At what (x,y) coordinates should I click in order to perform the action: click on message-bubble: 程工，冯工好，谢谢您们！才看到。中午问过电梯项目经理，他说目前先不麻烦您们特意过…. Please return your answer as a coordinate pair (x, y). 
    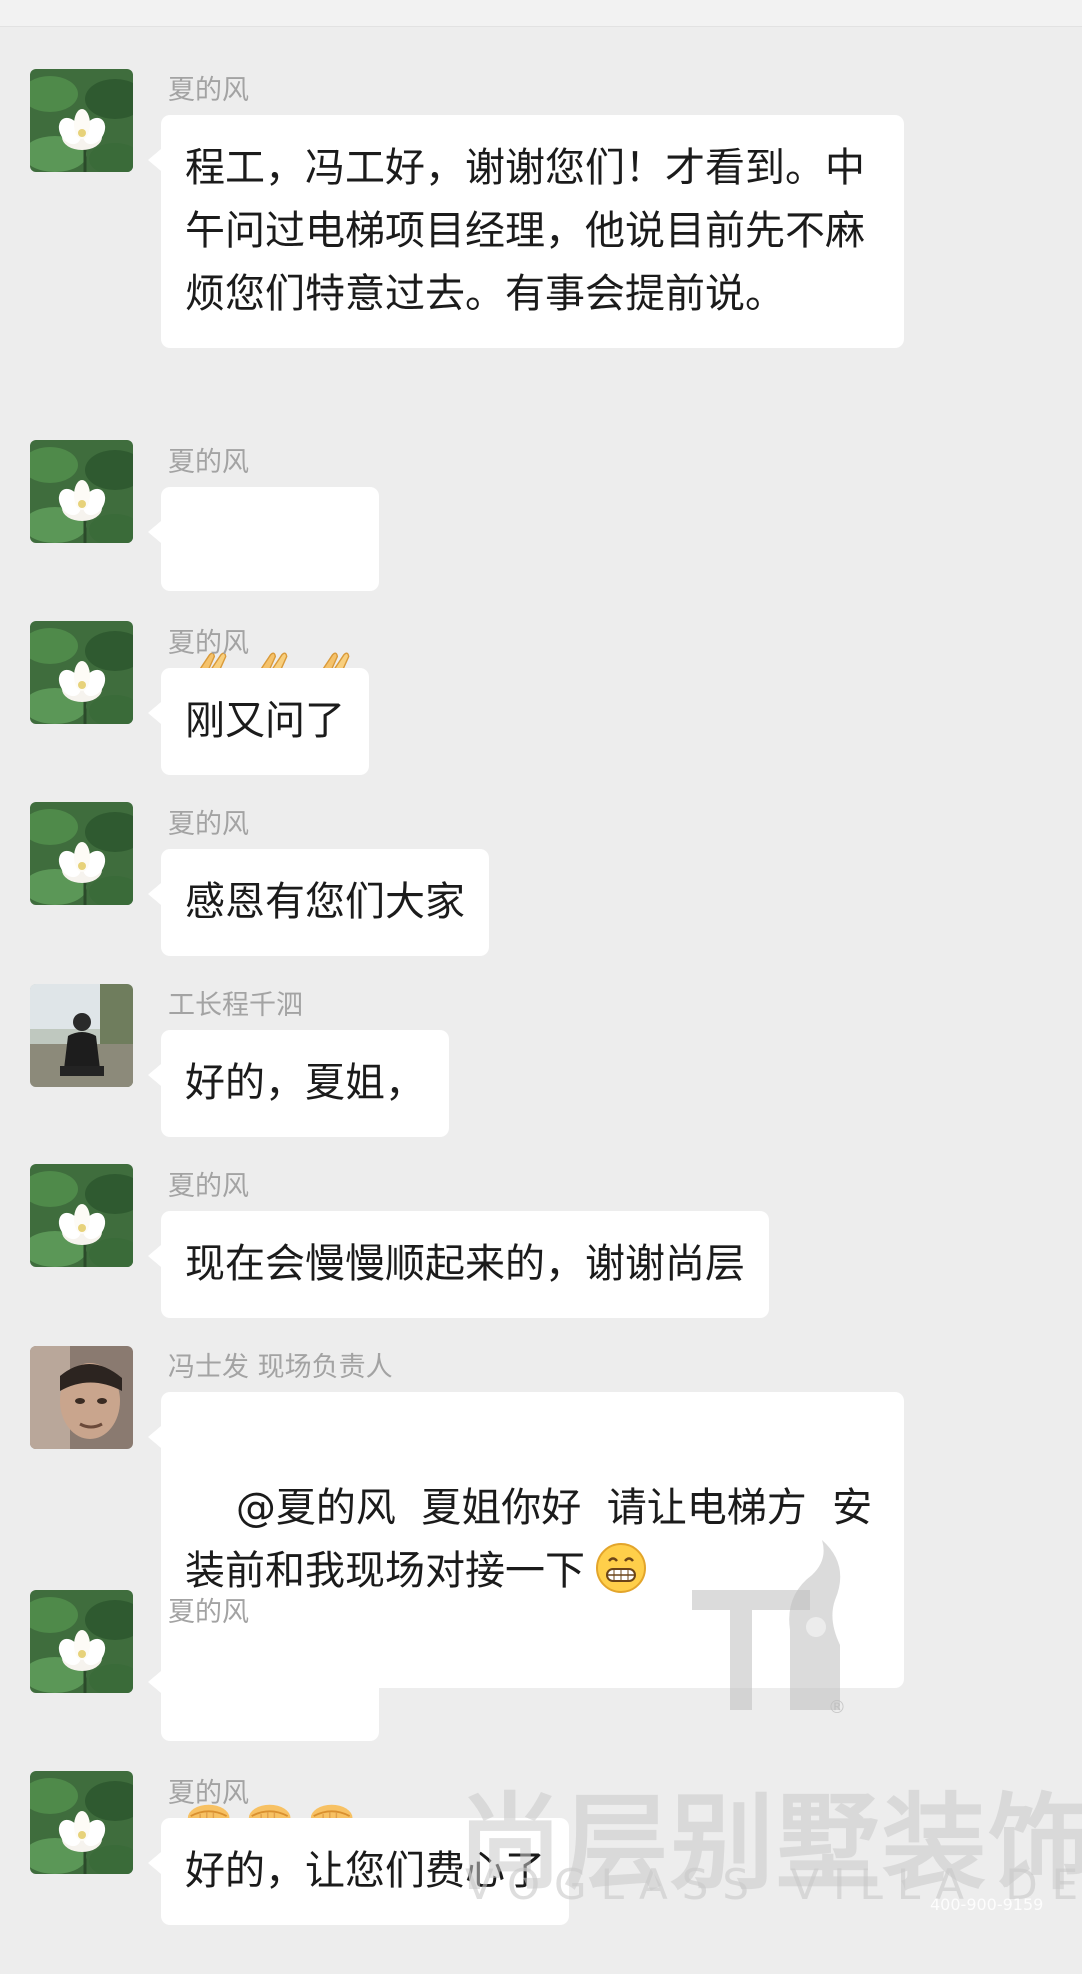
    Looking at the image, I should click on (526, 231).